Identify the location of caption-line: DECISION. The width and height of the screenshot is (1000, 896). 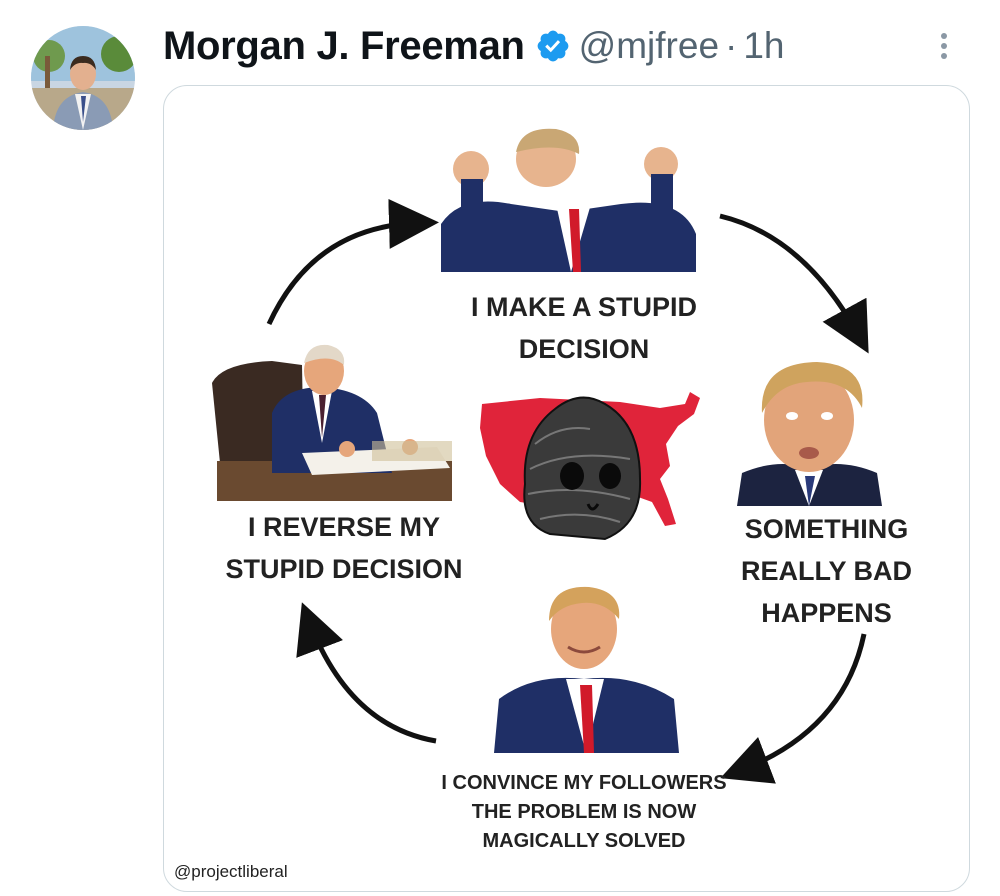
(584, 349).